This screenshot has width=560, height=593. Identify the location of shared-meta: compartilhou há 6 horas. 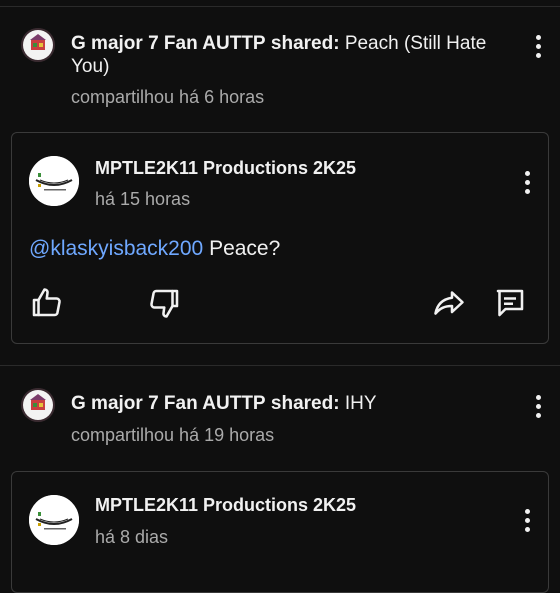
(168, 97).